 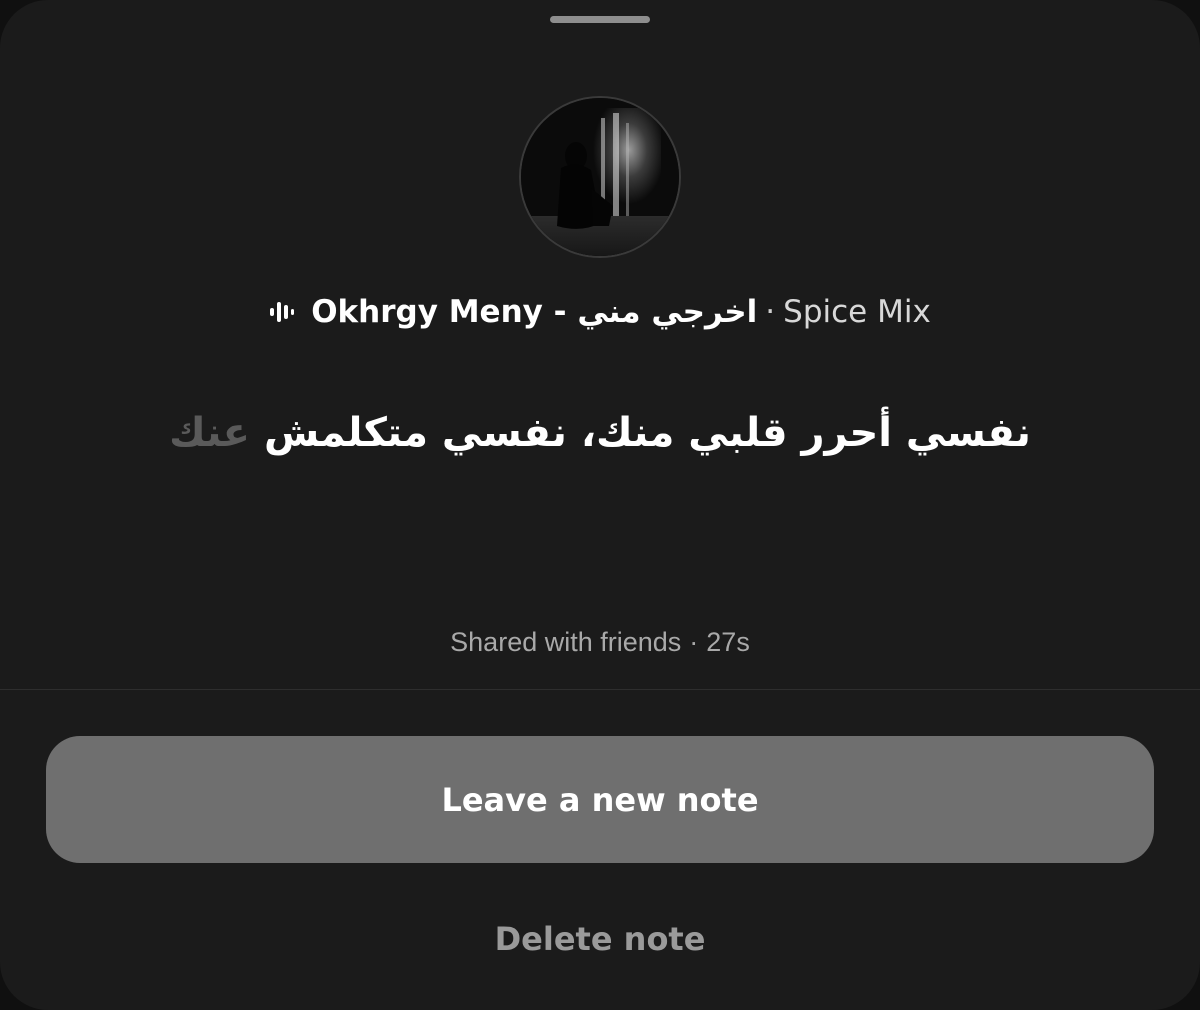 I want to click on avatar, so click(x=600, y=177).